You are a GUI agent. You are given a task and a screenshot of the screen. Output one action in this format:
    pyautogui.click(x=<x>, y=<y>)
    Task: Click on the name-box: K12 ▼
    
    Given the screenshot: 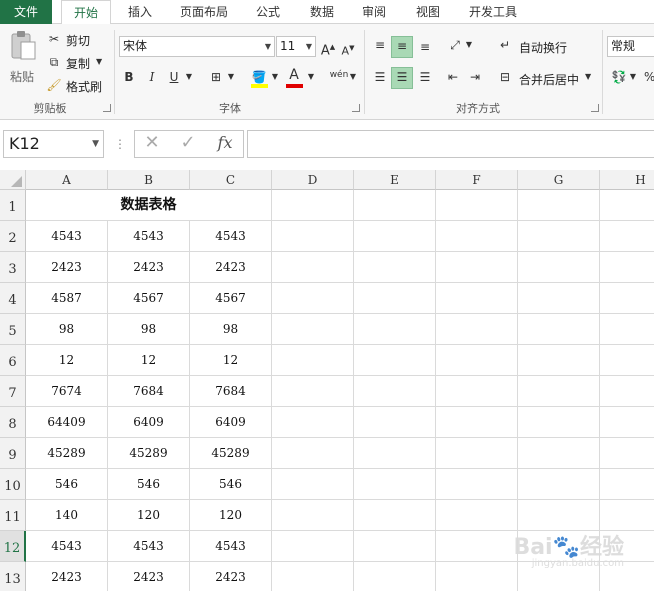 What is the action you would take?
    pyautogui.click(x=53, y=144)
    